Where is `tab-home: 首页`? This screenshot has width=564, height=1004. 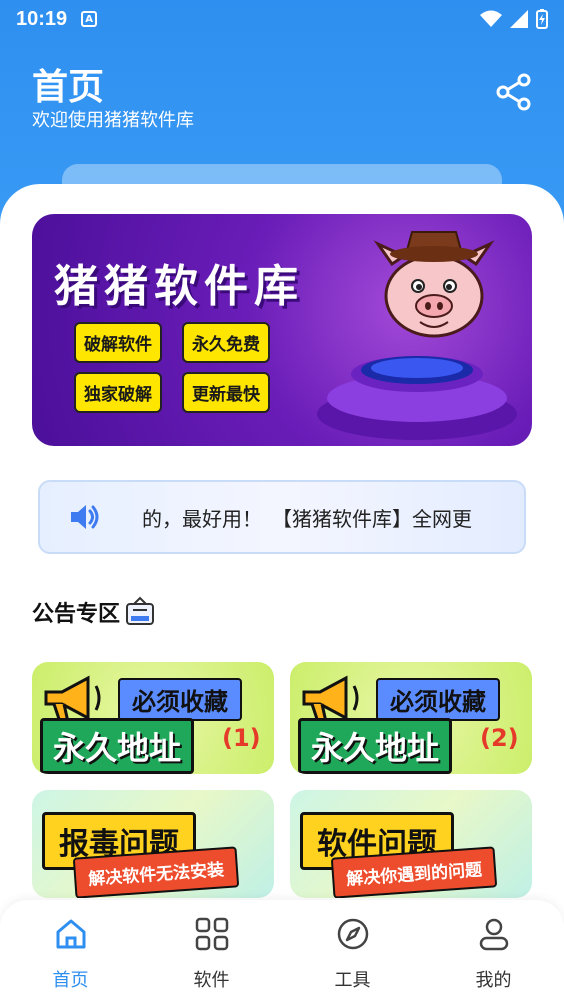 tab-home: 首页 is located at coordinates (70, 952).